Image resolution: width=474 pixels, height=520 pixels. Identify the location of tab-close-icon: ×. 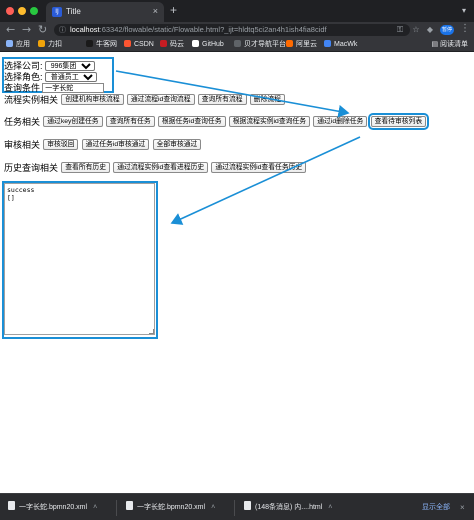
(155, 11).